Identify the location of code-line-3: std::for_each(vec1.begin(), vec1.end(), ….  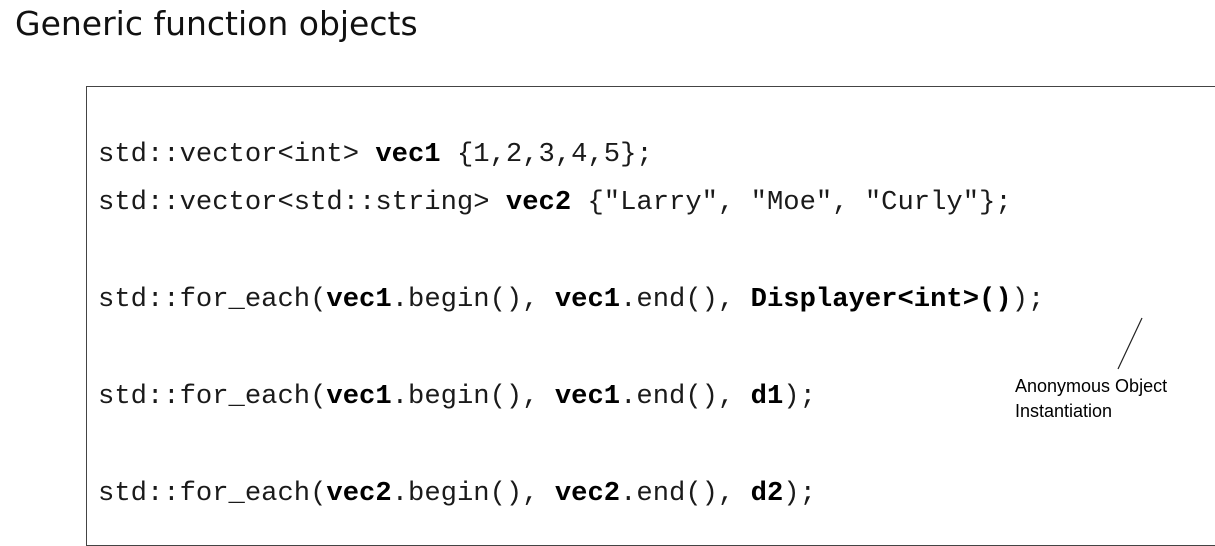
(571, 299).